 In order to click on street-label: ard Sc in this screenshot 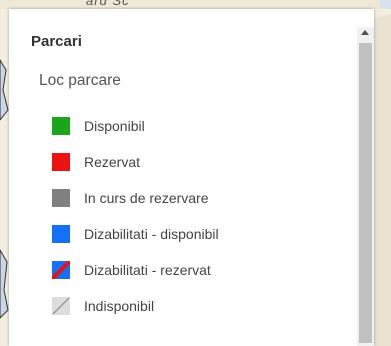, I will do `click(108, 4)`.